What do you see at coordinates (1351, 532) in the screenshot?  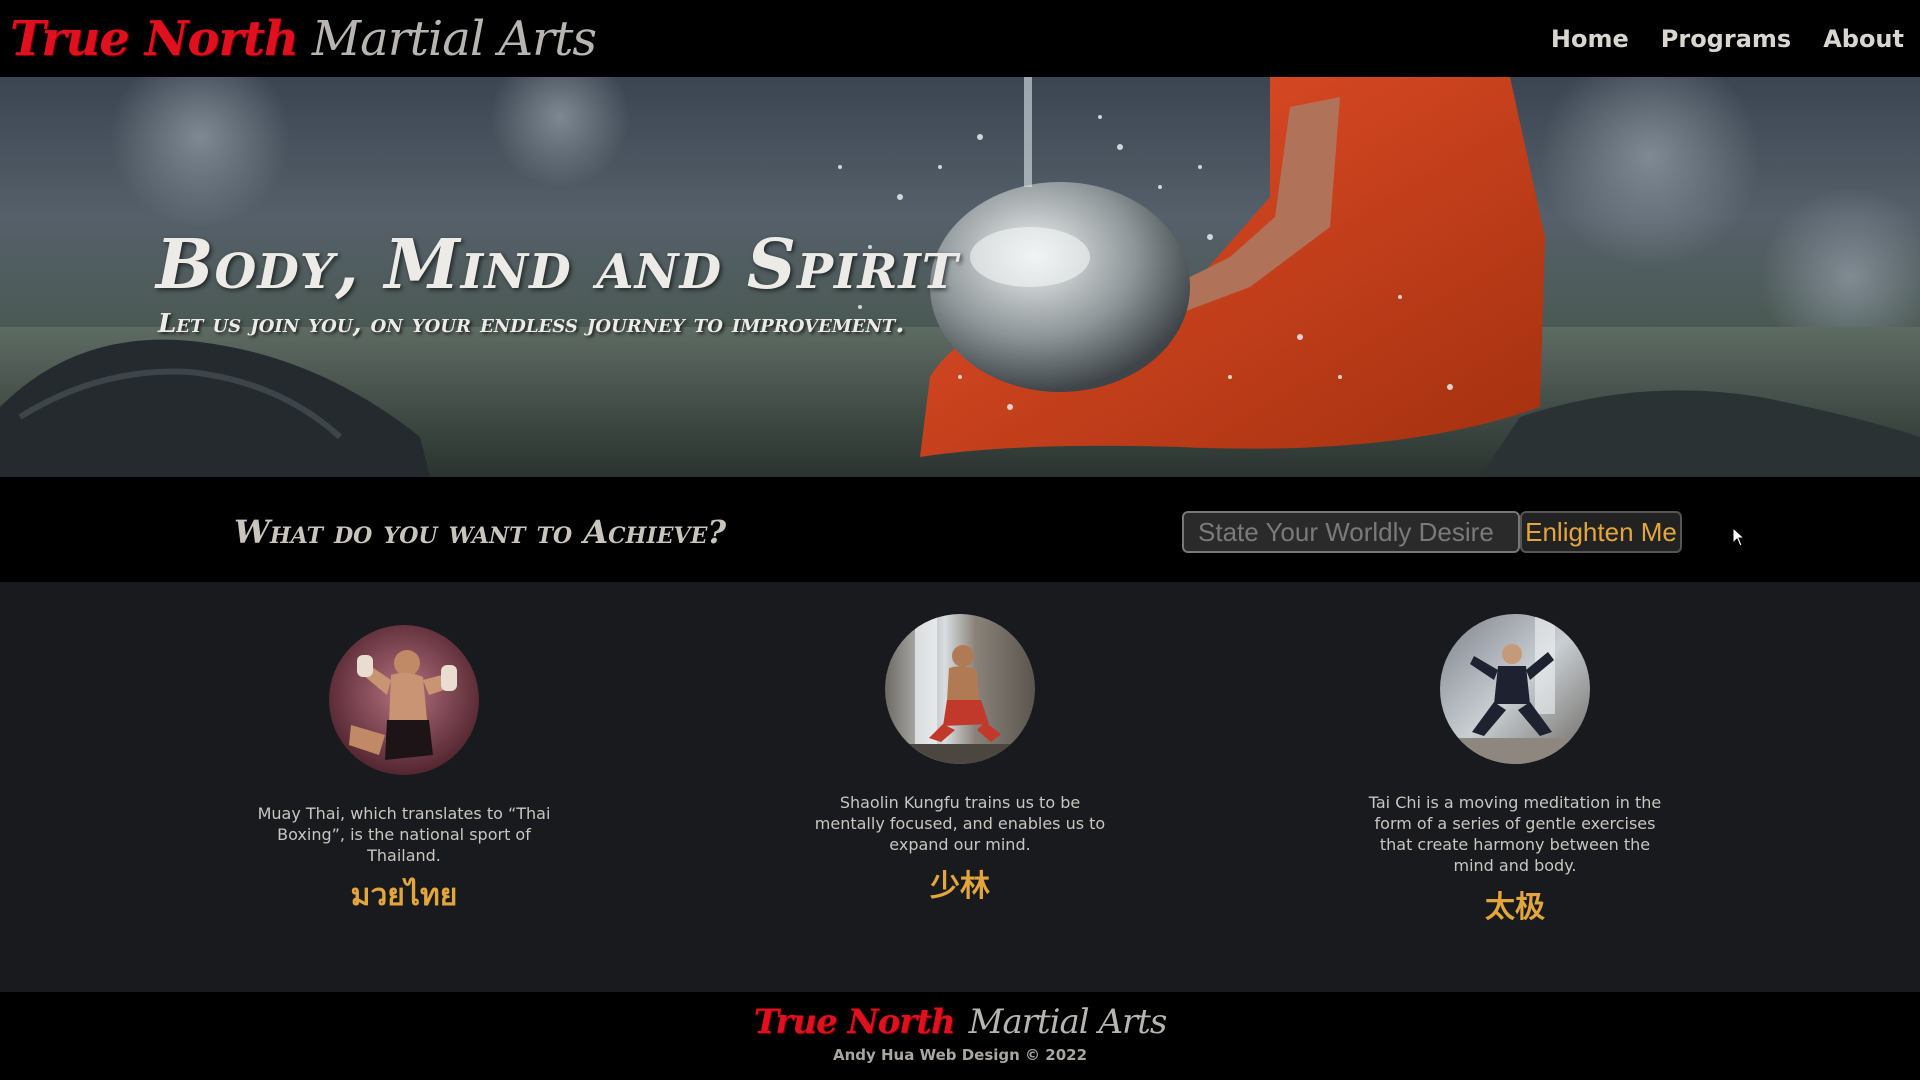 I see `desire-input` at bounding box center [1351, 532].